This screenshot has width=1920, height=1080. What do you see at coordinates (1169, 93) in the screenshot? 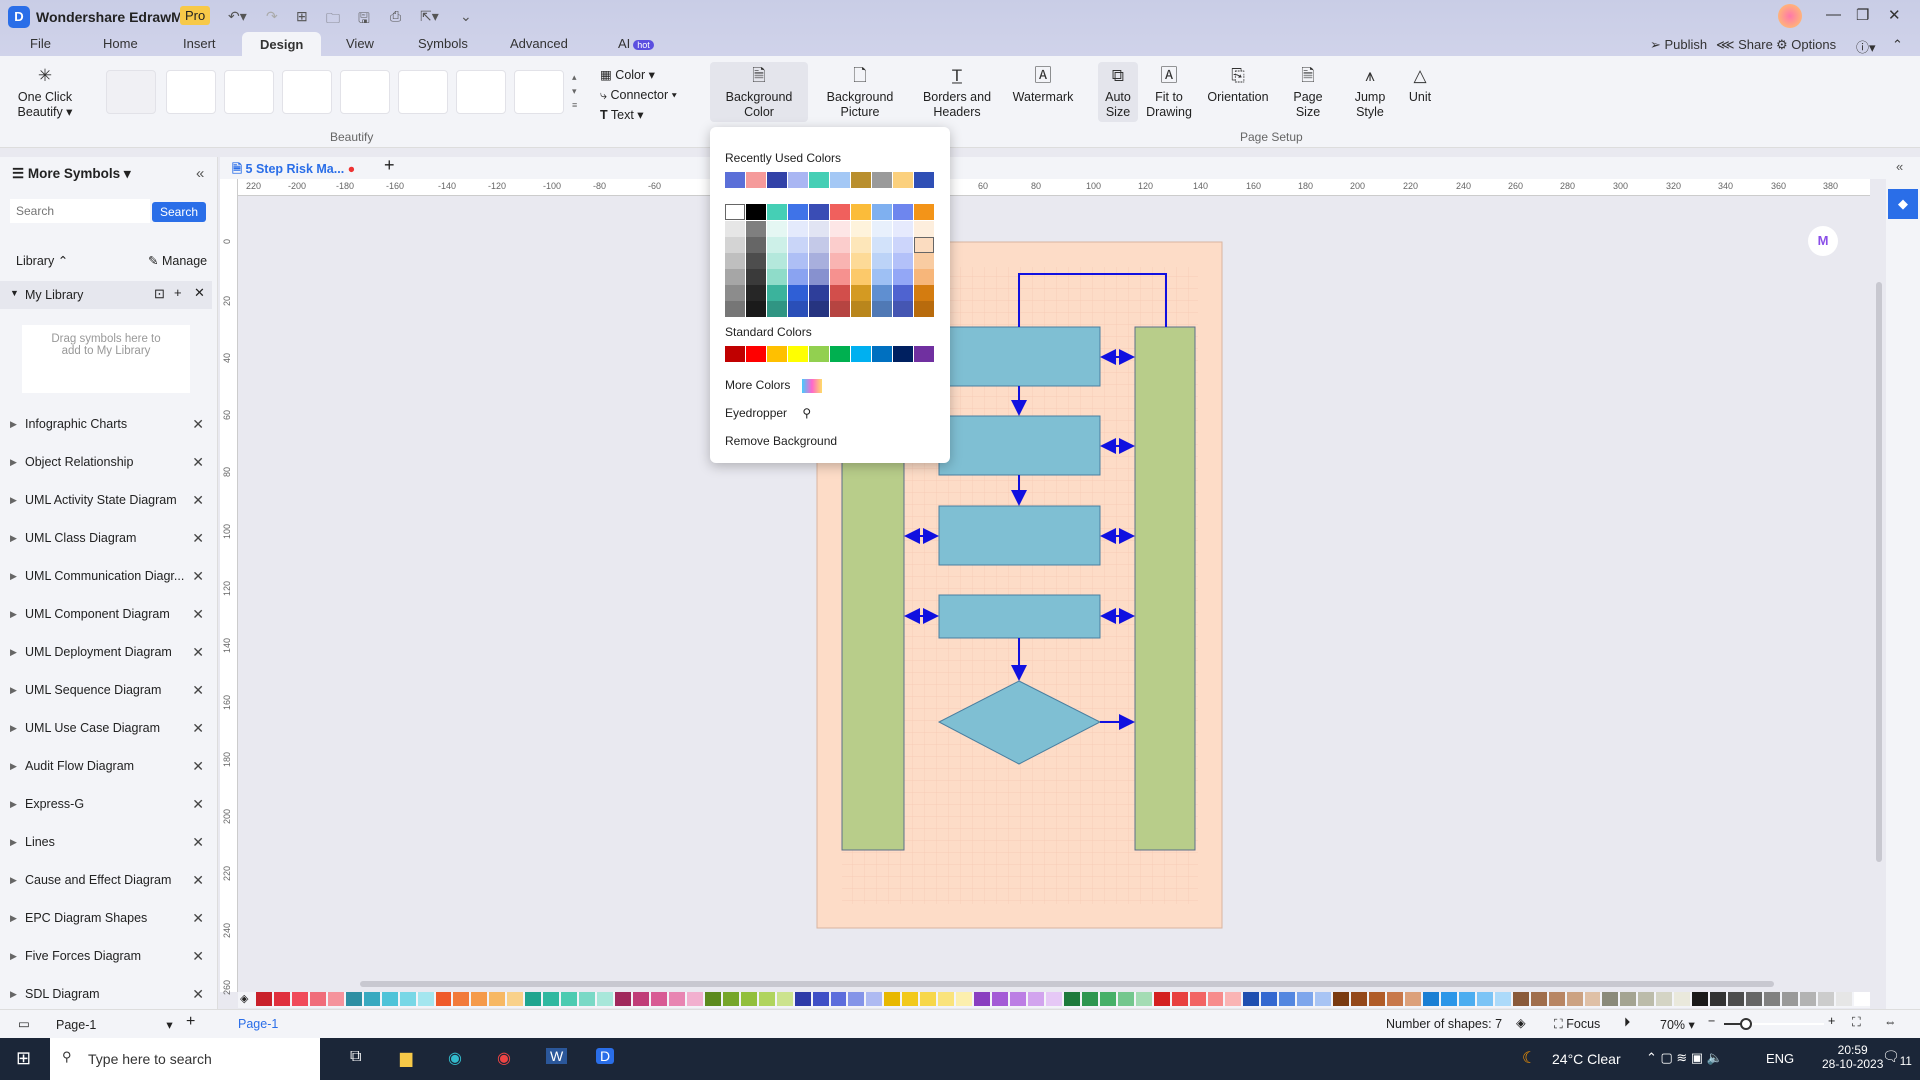
I see `fit-to-drawing-button: 🄰 Fit to Drawing` at bounding box center [1169, 93].